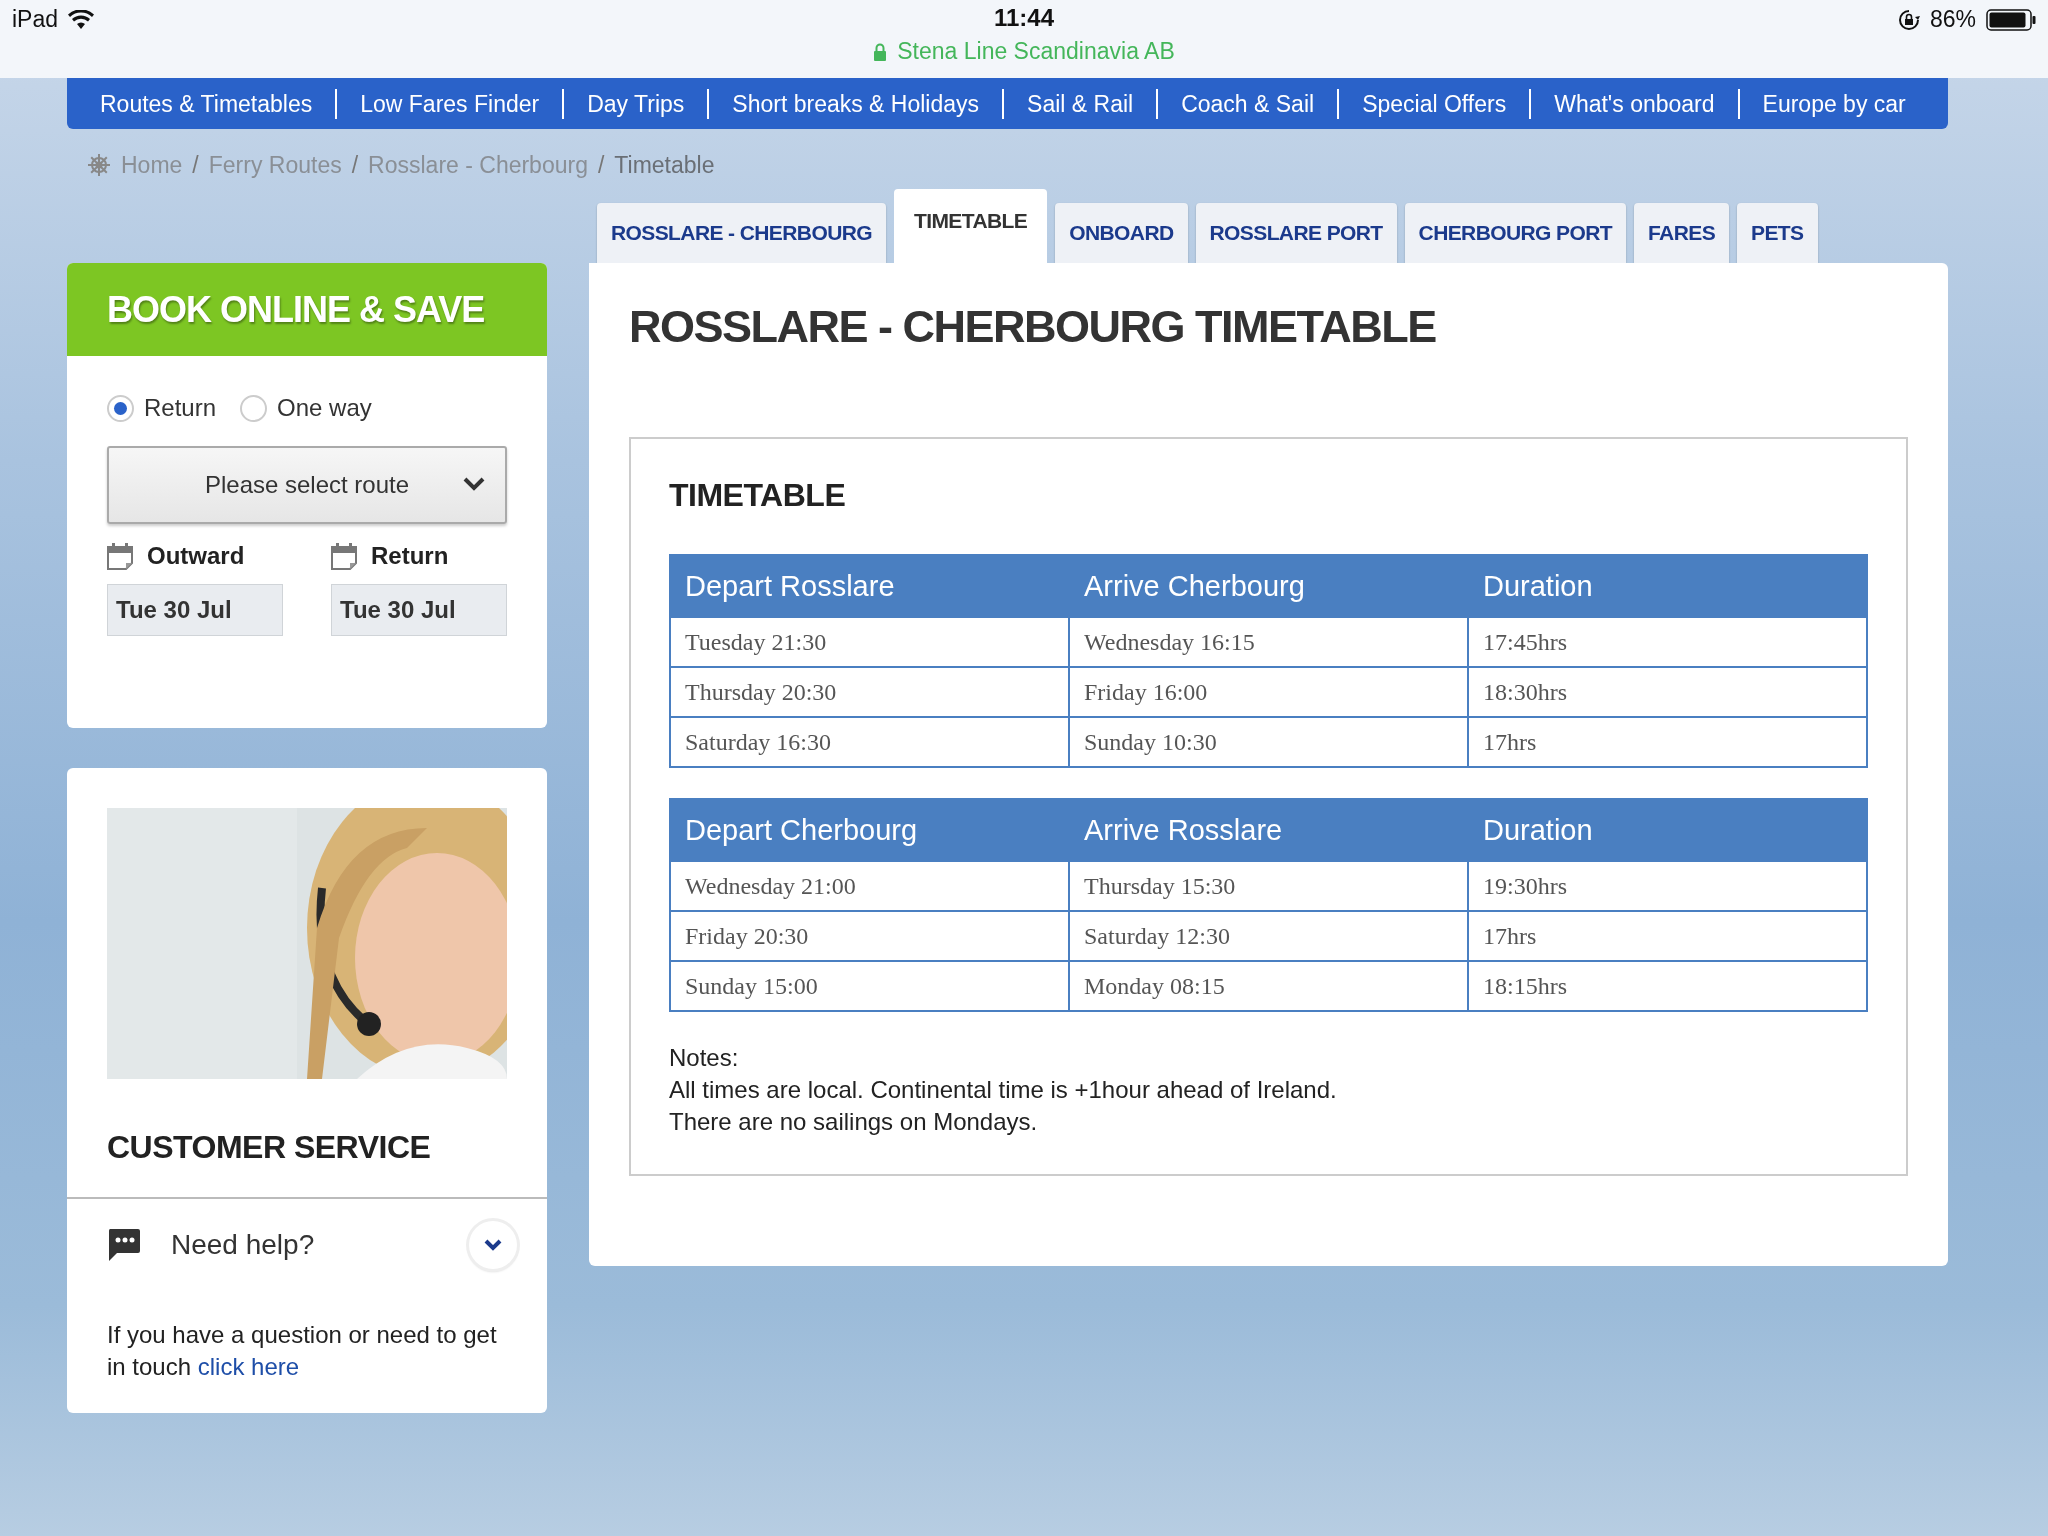 Image resolution: width=2048 pixels, height=1536 pixels. What do you see at coordinates (324, 408) in the screenshot?
I see `radio-label: One way` at bounding box center [324, 408].